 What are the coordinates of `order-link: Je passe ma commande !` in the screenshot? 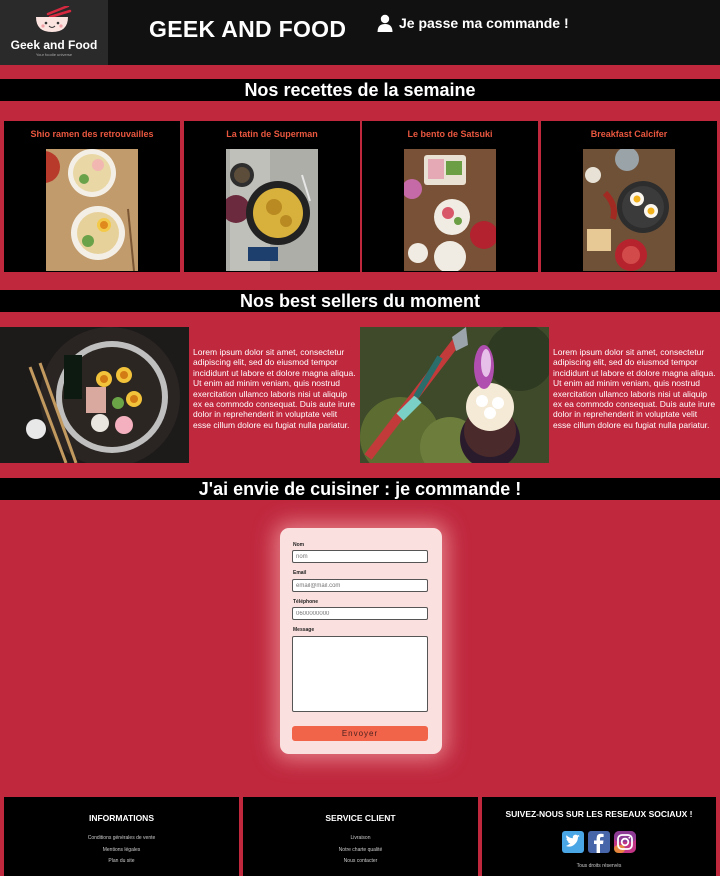 It's located at (473, 23).